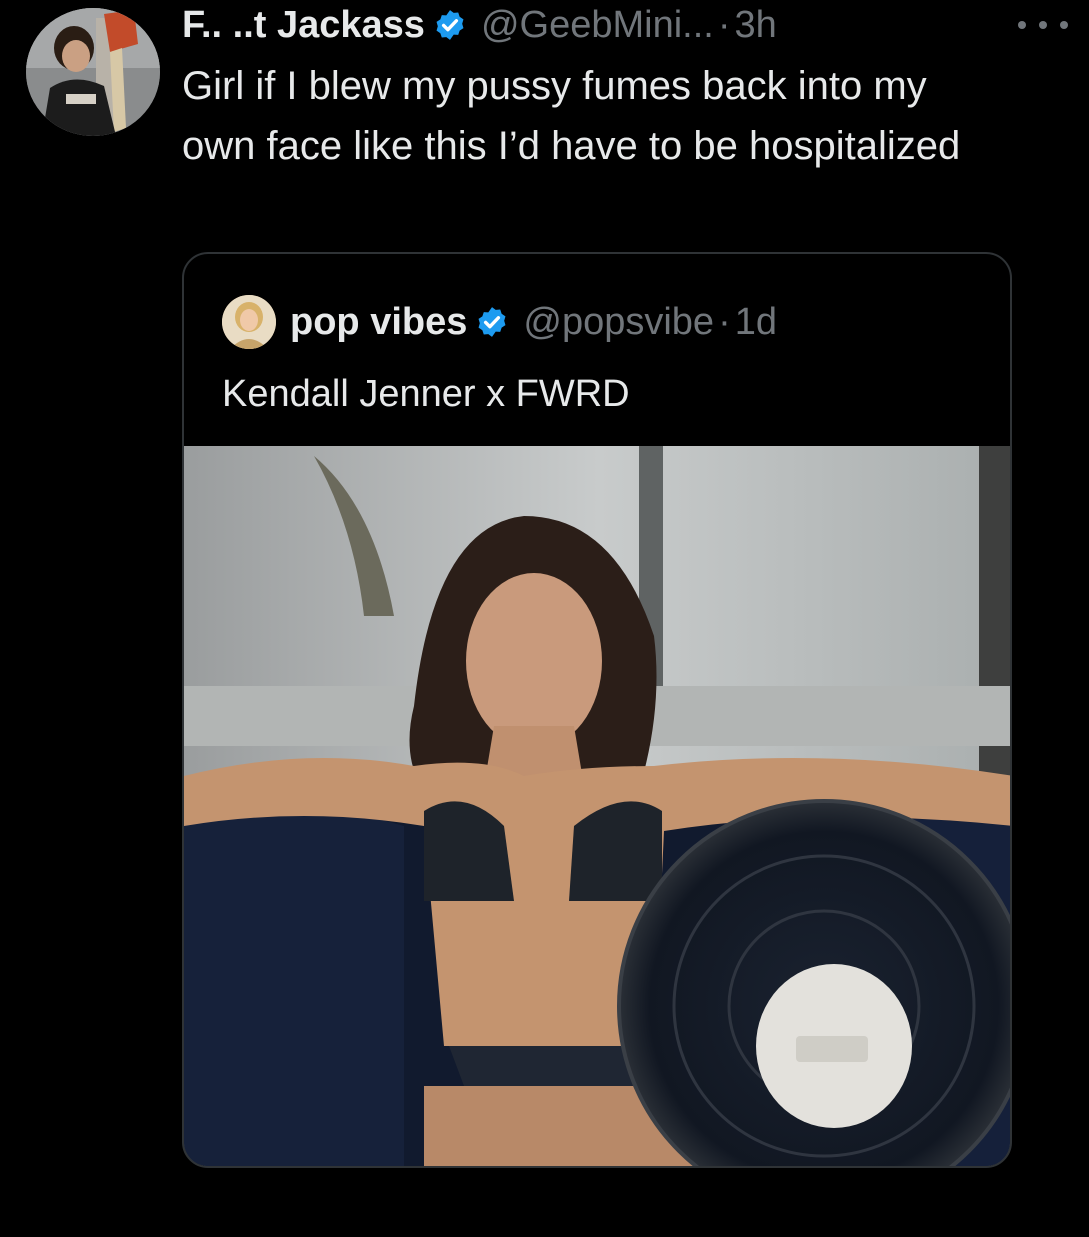 Image resolution: width=1089 pixels, height=1237 pixels. Describe the element at coordinates (492, 322) in the screenshot. I see `quoted-verified-badge-icon` at that location.